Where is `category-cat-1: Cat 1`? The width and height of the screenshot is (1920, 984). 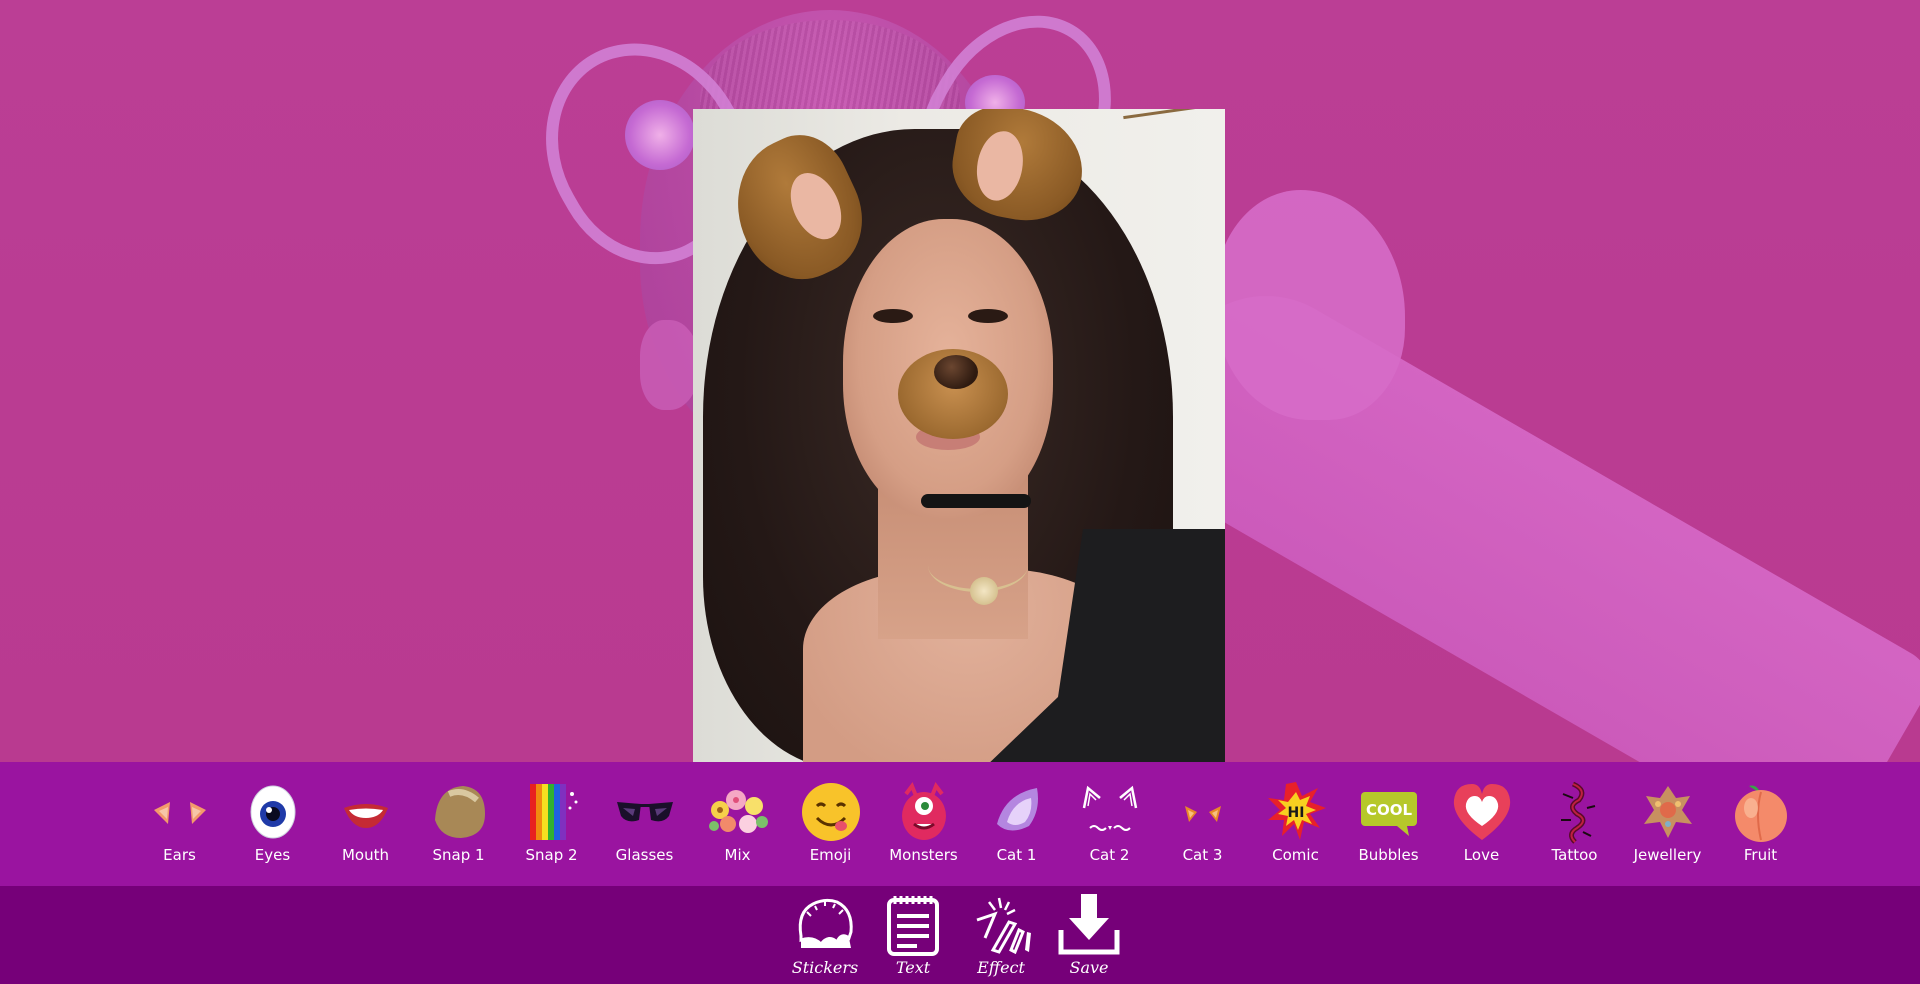 category-cat-1: Cat 1 is located at coordinates (1016, 828).